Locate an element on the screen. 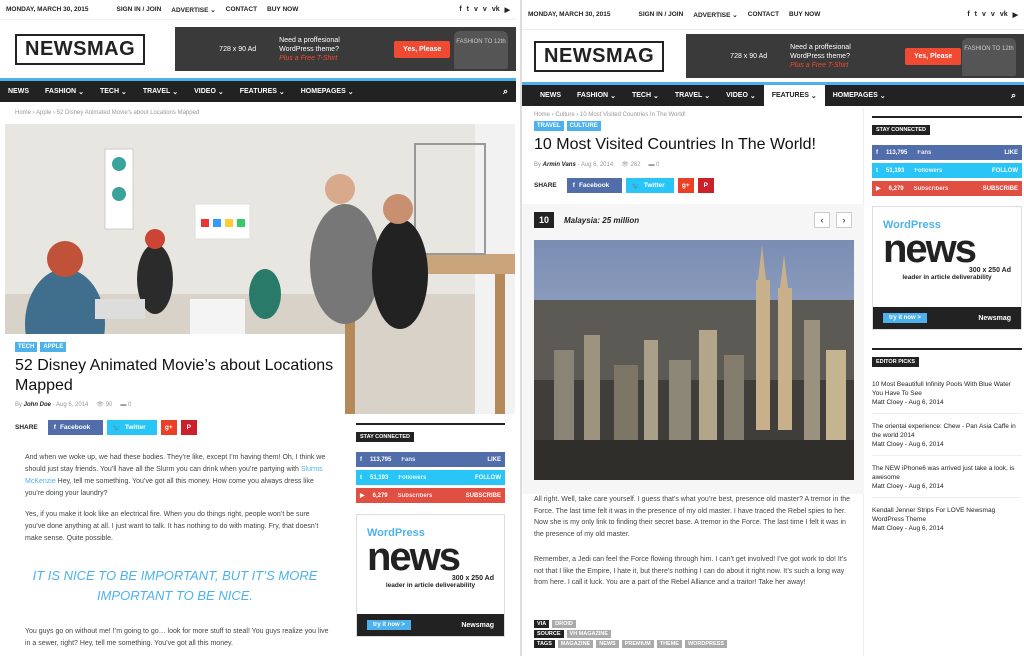 The height and width of the screenshot is (656, 1024). gallery-box: 10 Malaysia: 25 million ‹ › is located at coordinates (693, 349).